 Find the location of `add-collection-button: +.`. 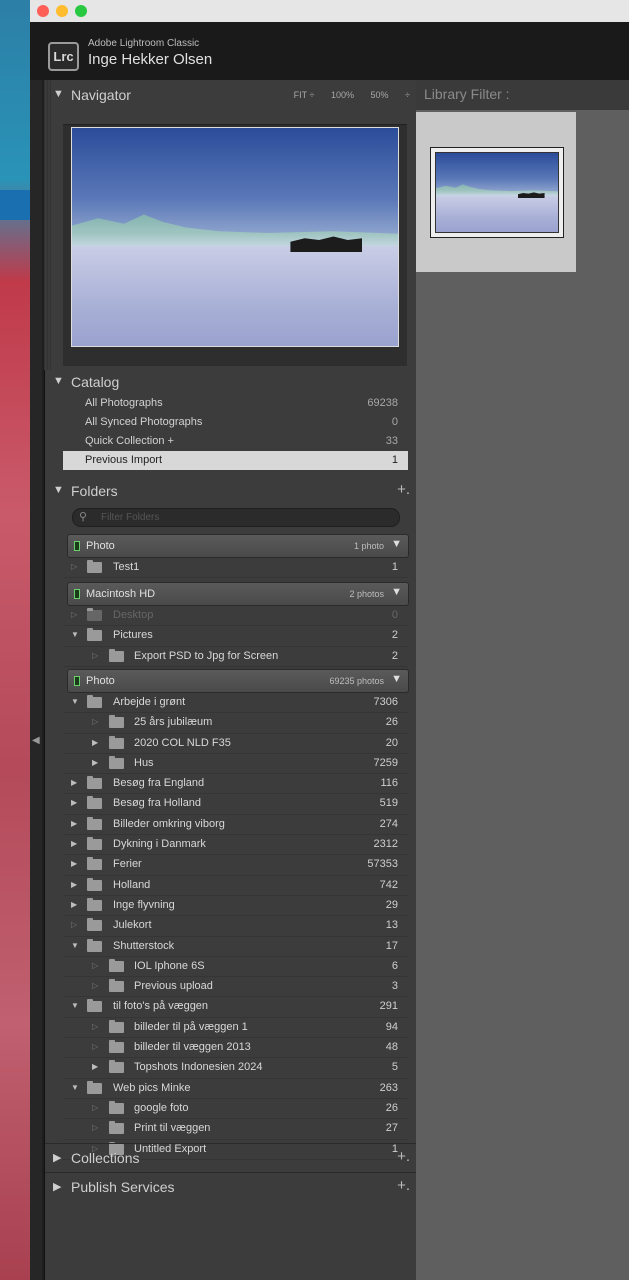

add-collection-button: +. is located at coordinates (403, 1156).